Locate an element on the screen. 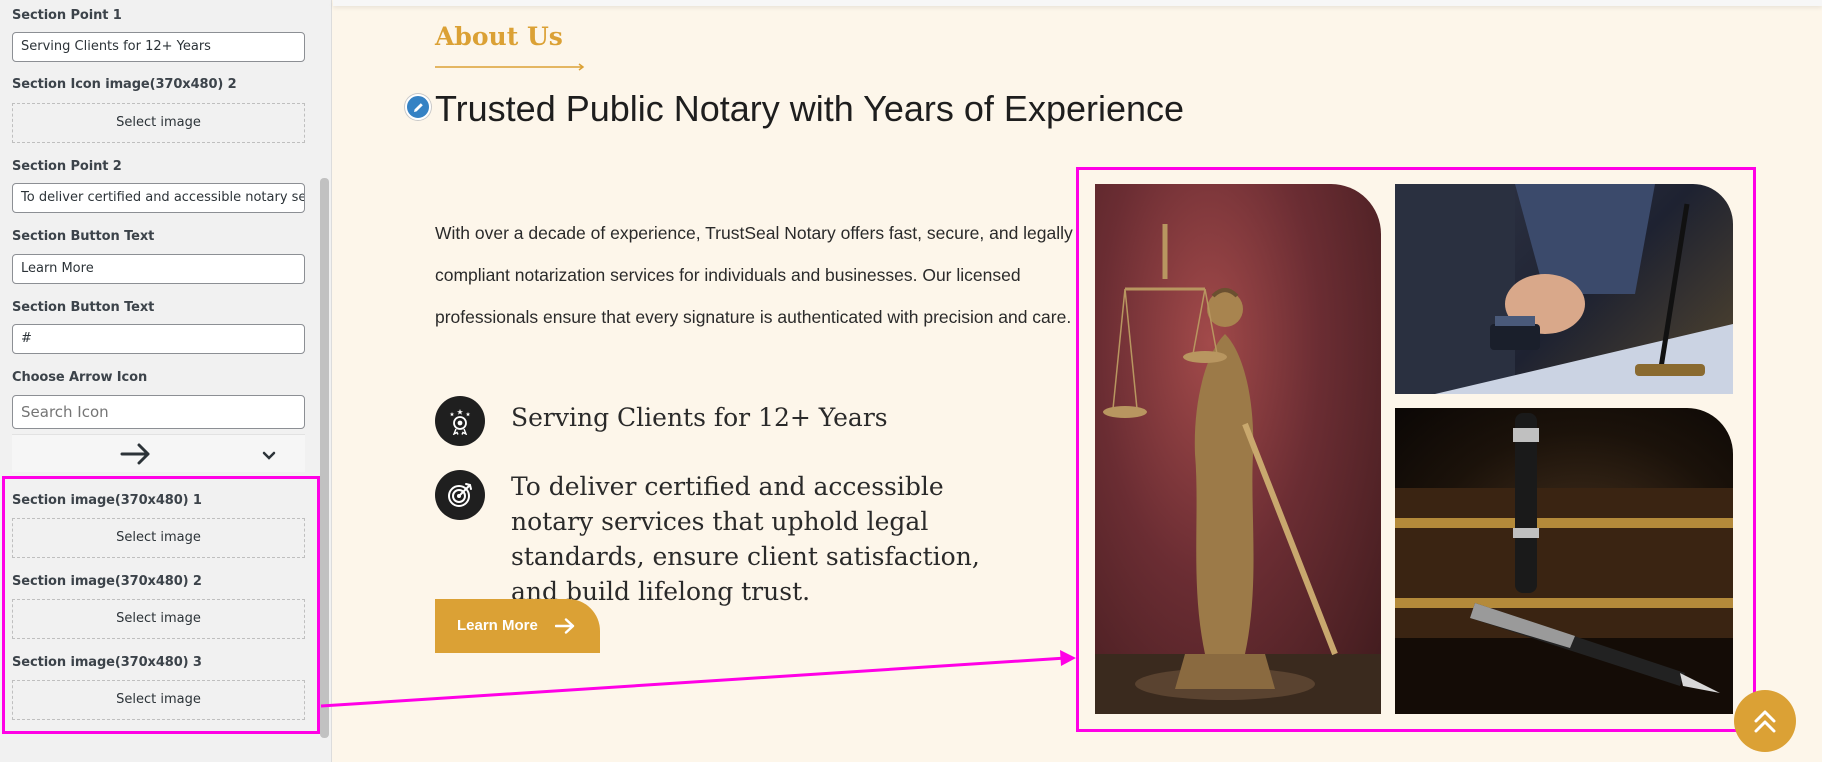  section-image-1-label: Section image(370x480) 1 is located at coordinates (107, 500).